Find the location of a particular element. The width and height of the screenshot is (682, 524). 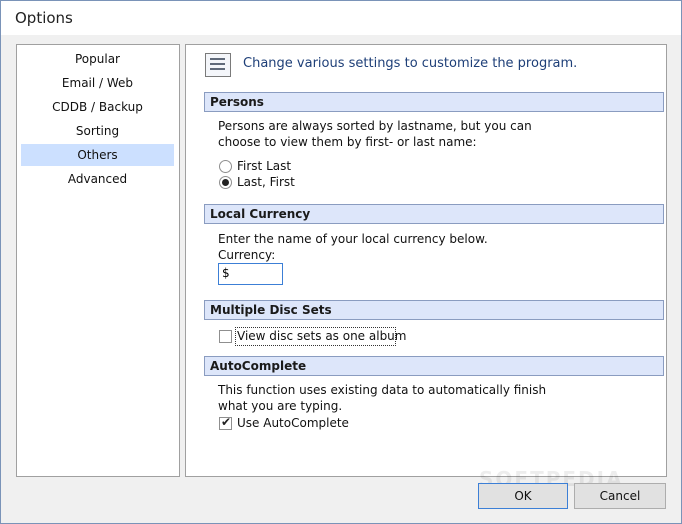

ok-button: OK is located at coordinates (523, 496).